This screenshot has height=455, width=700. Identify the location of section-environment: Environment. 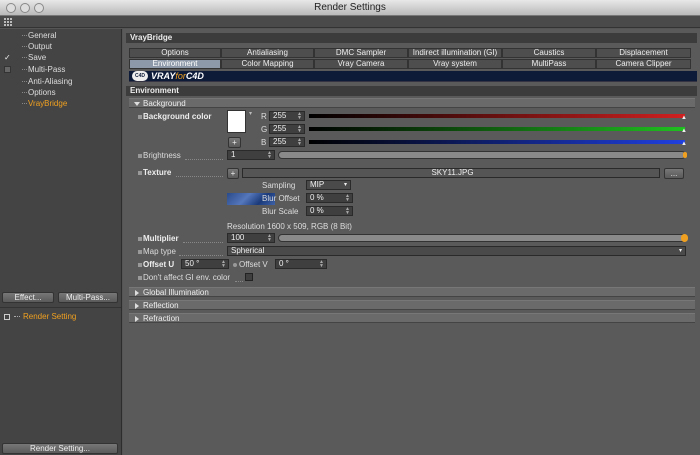
(411, 91).